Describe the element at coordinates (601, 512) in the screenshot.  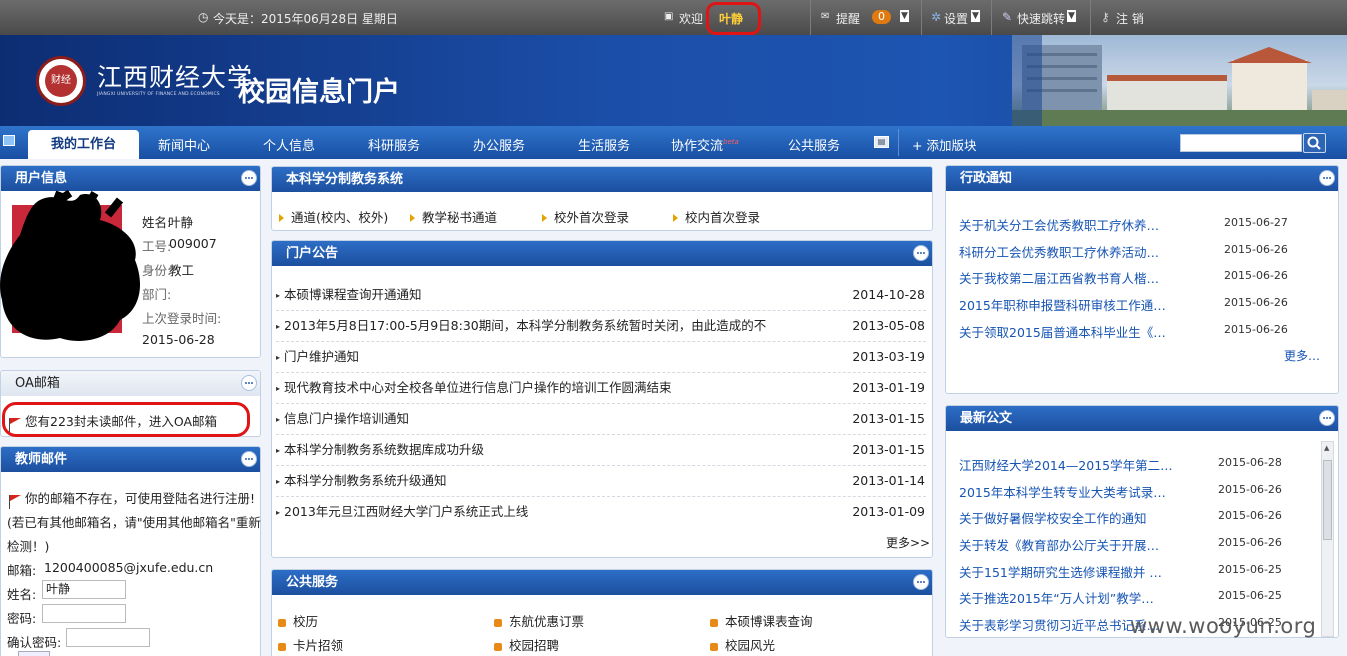
I see `list-item: 2013年元旦江西财经大学门户系统正式上线 2013-01-09` at that location.